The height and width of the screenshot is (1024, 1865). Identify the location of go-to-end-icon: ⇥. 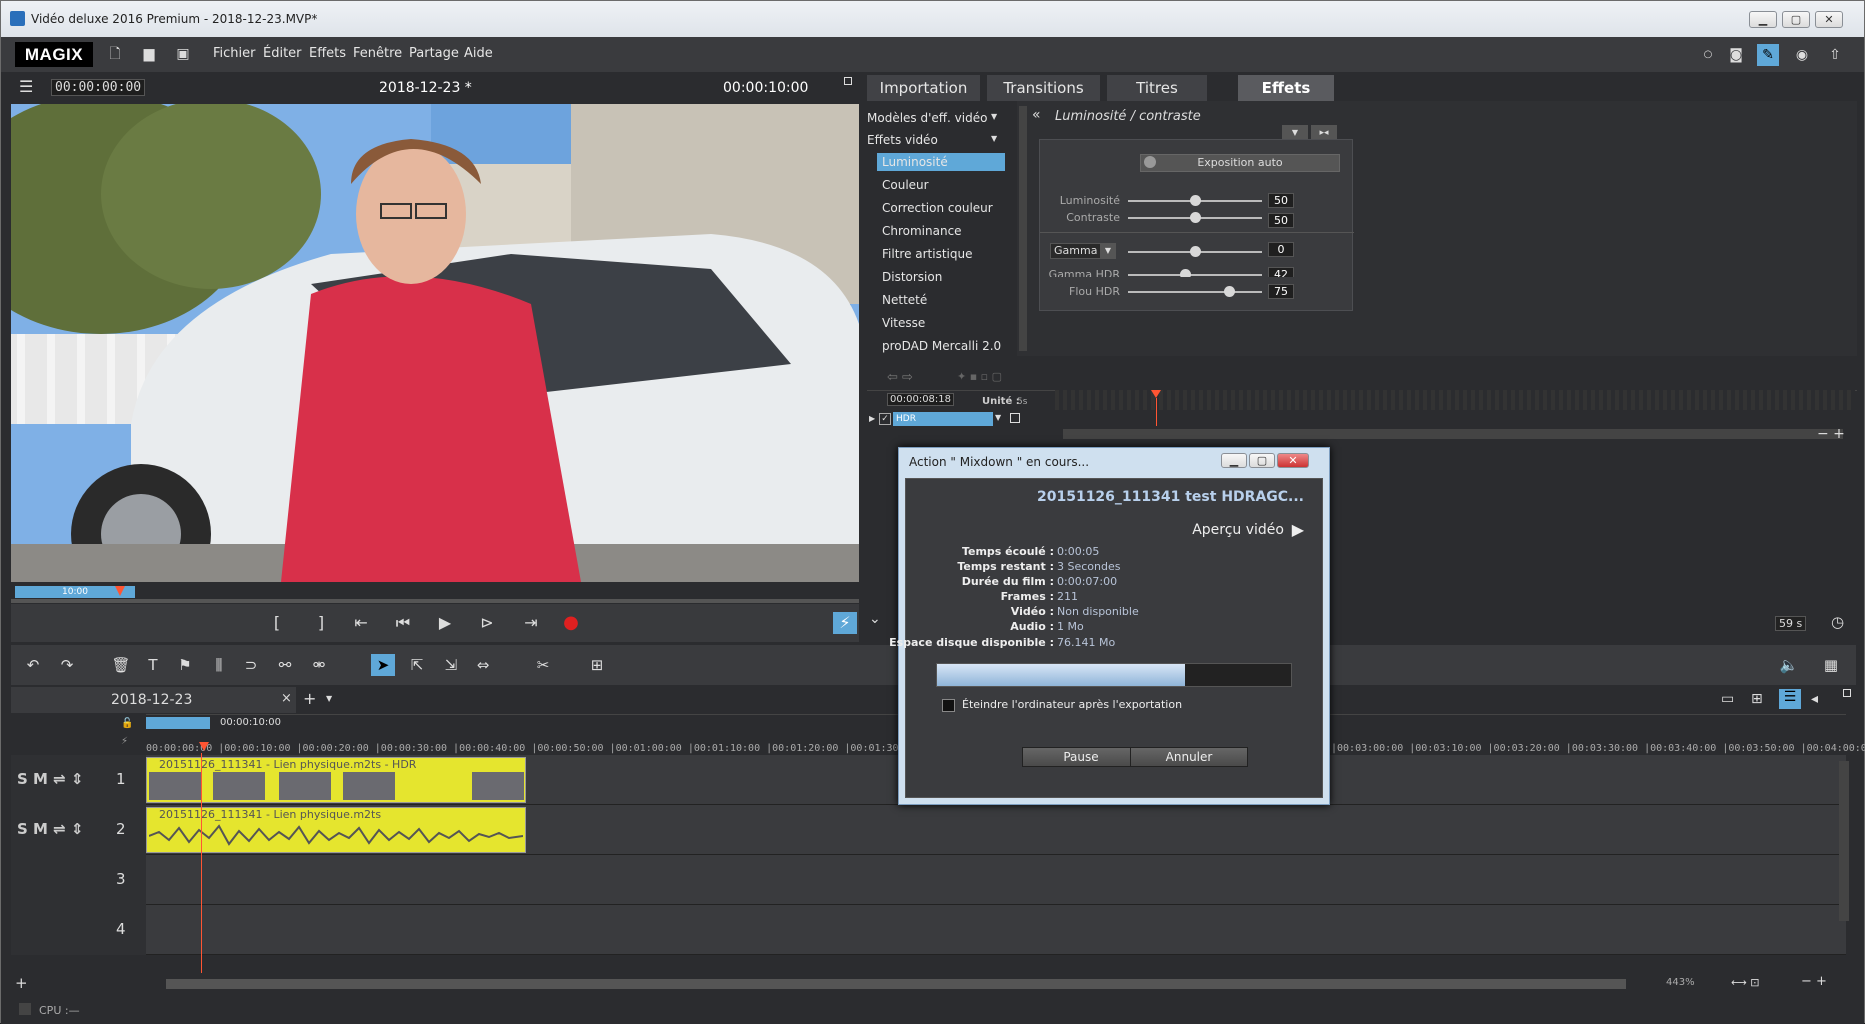
(531, 623).